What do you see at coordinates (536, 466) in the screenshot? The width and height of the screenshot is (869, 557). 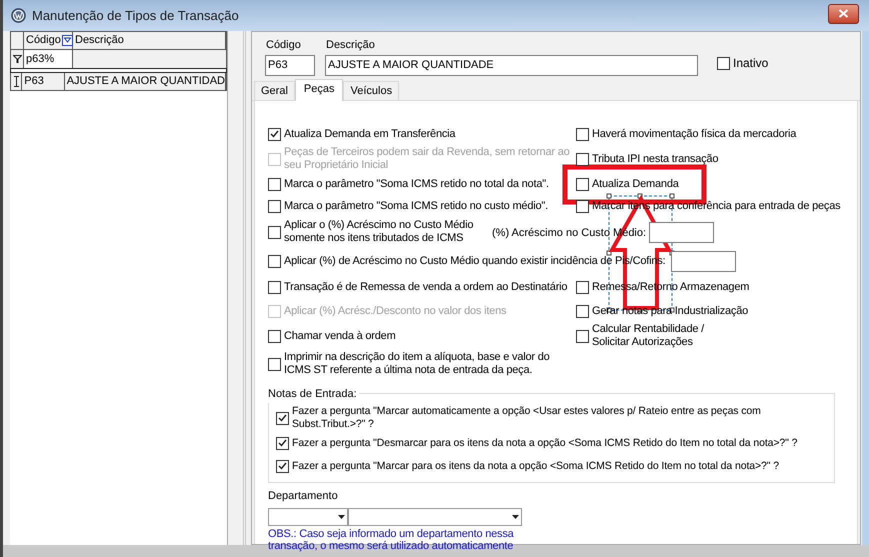 I see `checkbox-label: Fazer a pergunta "Marcar para os itens da nota a opção <Soma ICMS Retido do Item no total da nota>?" ?` at bounding box center [536, 466].